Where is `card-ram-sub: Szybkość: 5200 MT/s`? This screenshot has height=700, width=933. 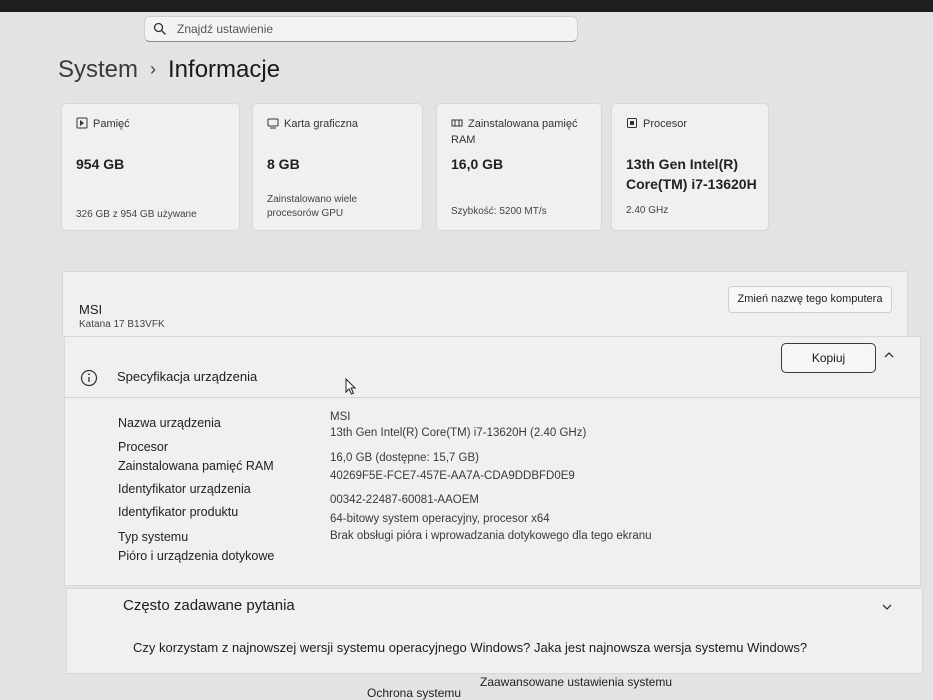
card-ram-sub: Szybkość: 5200 MT/s is located at coordinates (499, 211).